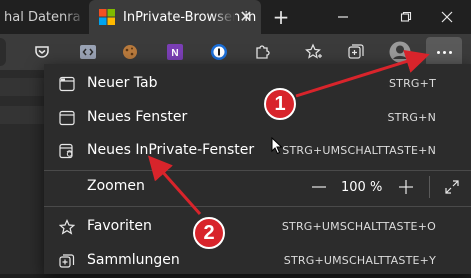  I want to click on code-extension-icon, so click(88, 52).